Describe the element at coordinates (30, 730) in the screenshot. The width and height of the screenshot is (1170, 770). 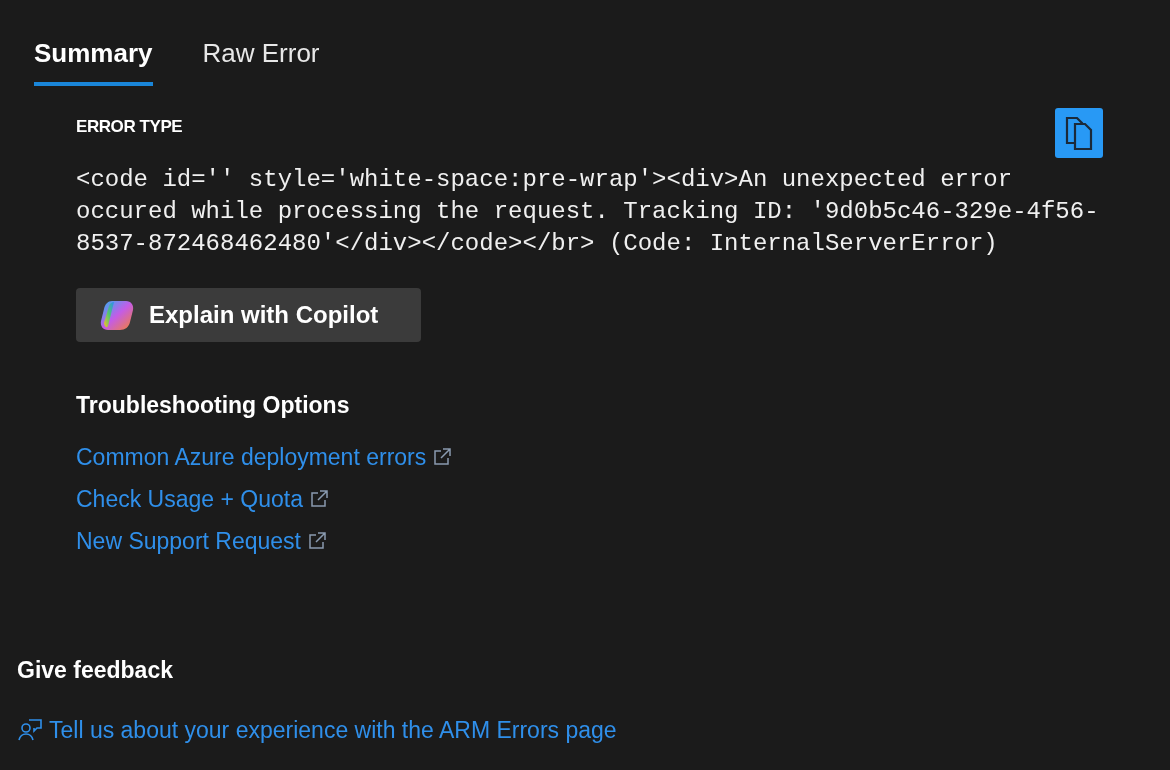
I see `feedback-person-icon` at that location.